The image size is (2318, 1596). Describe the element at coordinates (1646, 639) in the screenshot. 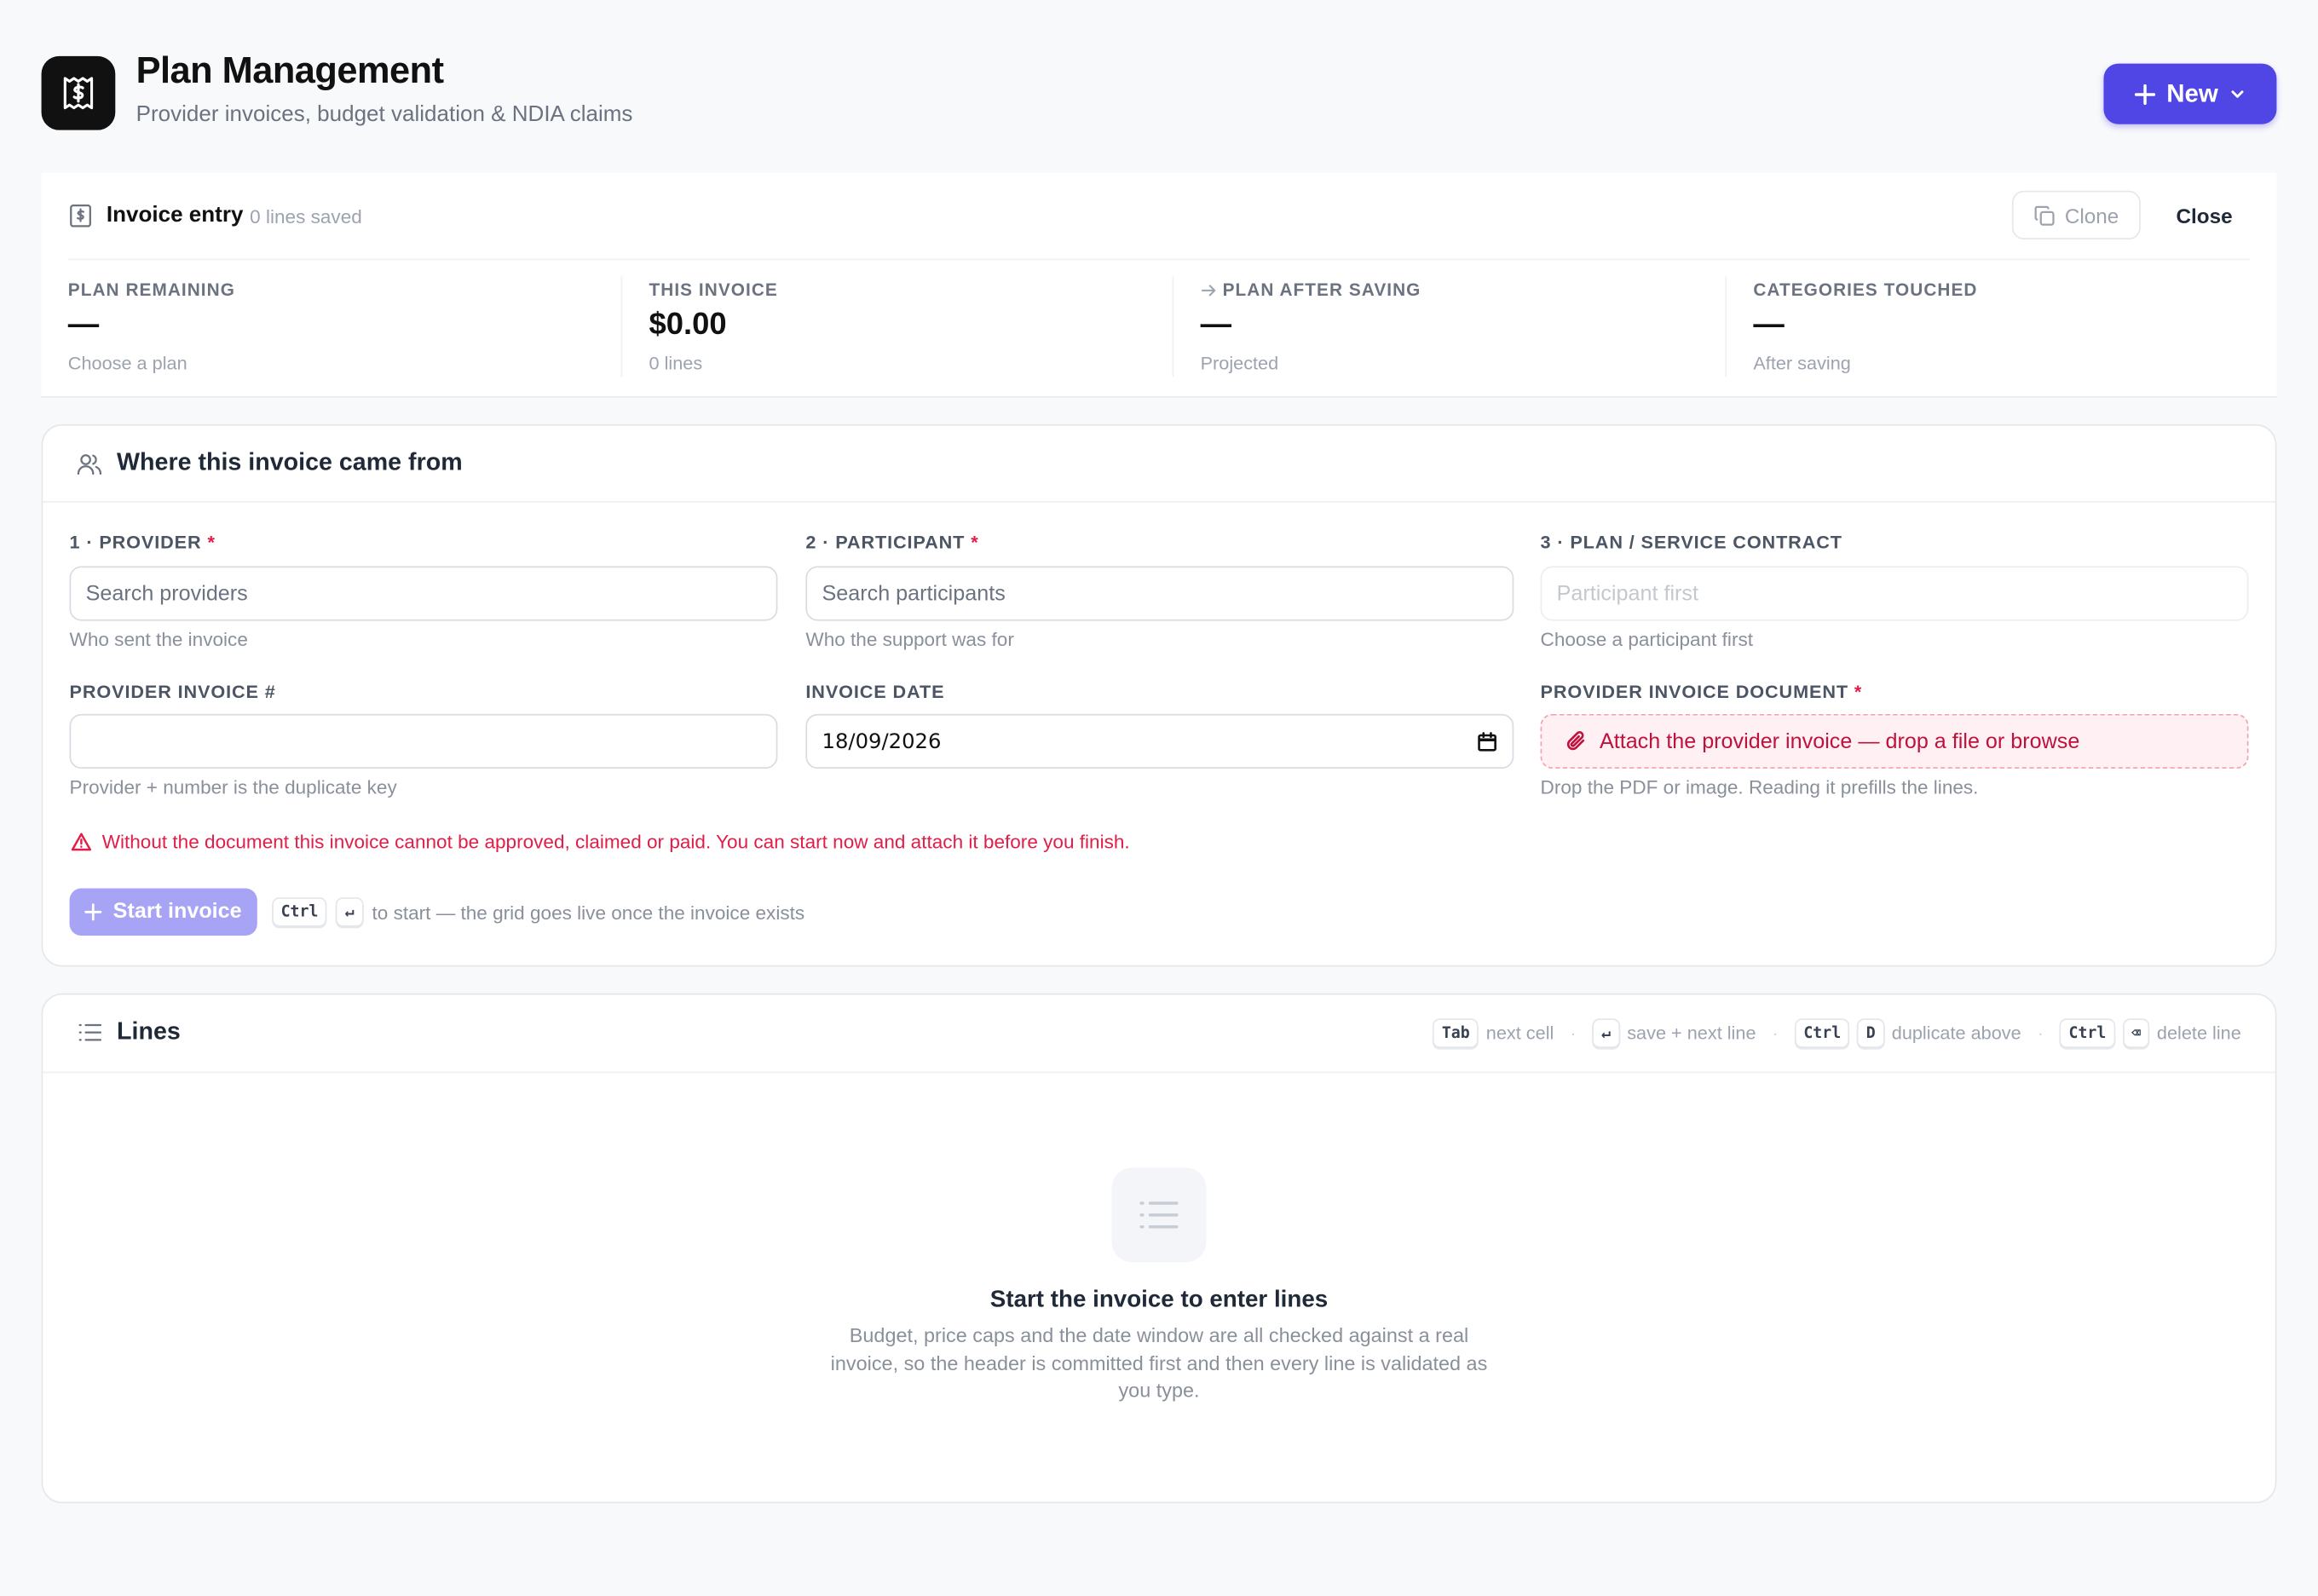

I see `plan-contract-hint: Choose a participant first` at that location.